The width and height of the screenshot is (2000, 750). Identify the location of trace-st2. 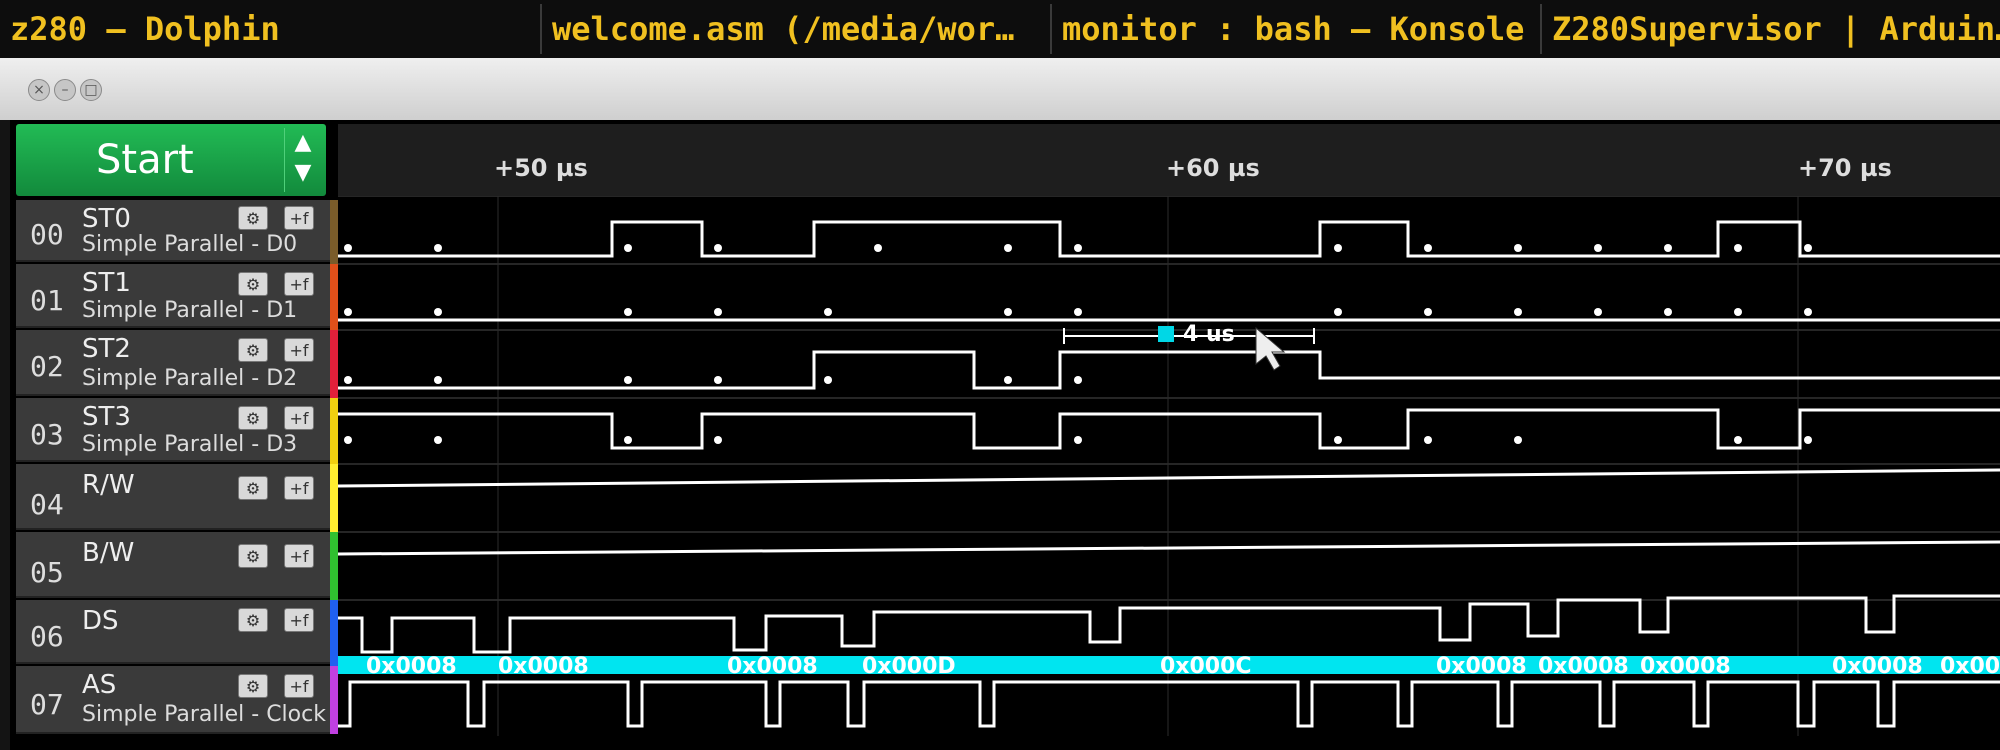
(1169, 370).